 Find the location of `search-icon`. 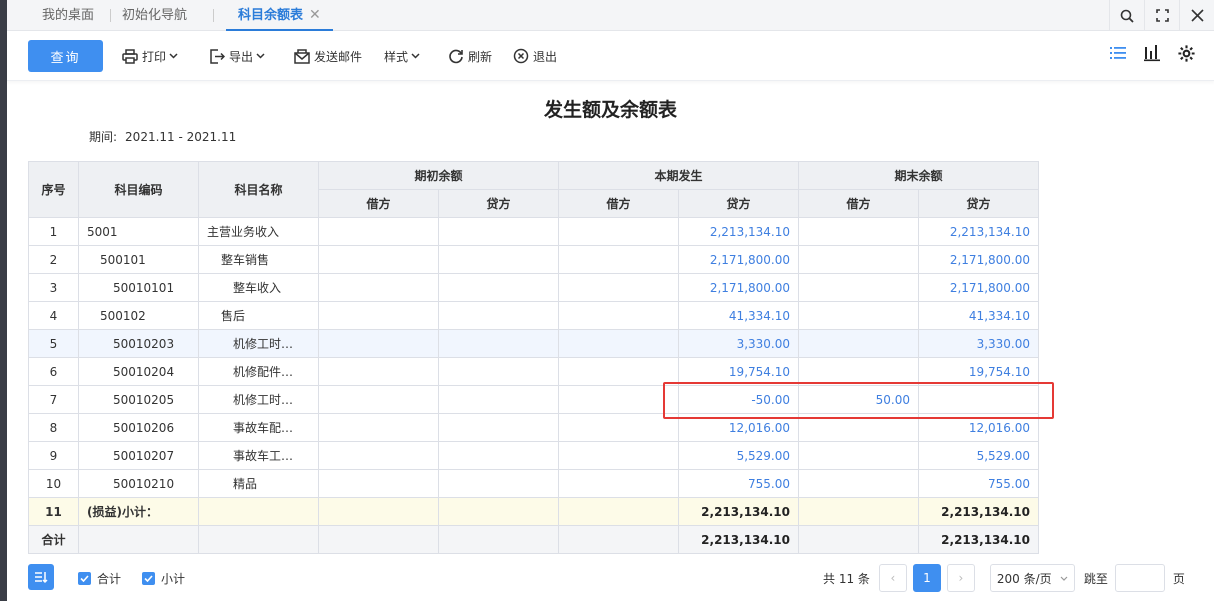

search-icon is located at coordinates (1126, 15).